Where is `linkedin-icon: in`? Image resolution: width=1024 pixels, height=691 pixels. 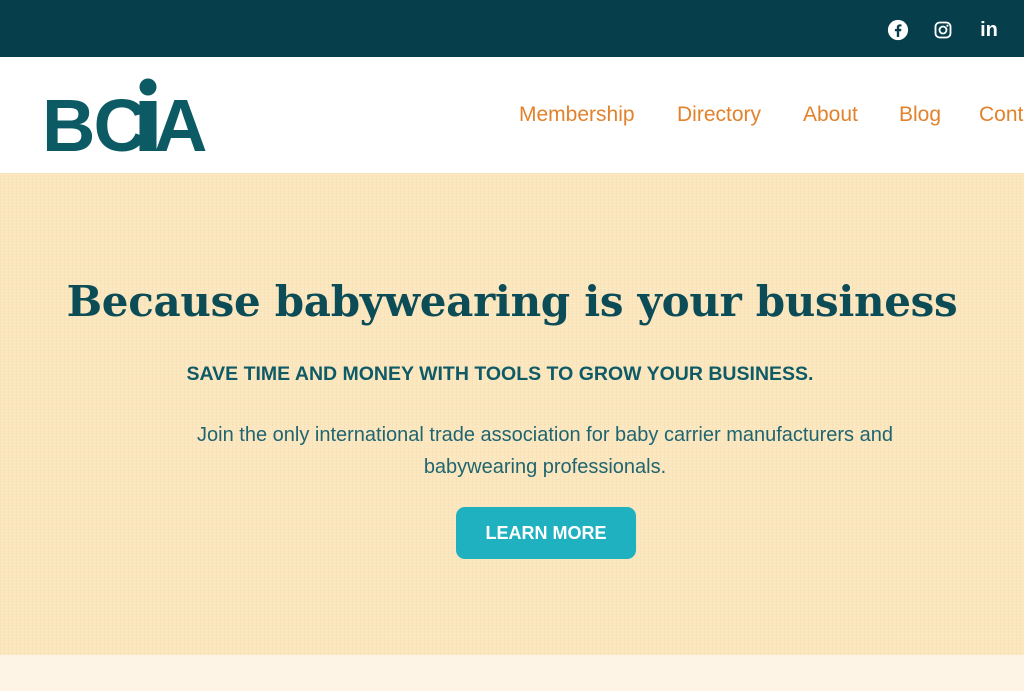 linkedin-icon: in is located at coordinates (989, 30).